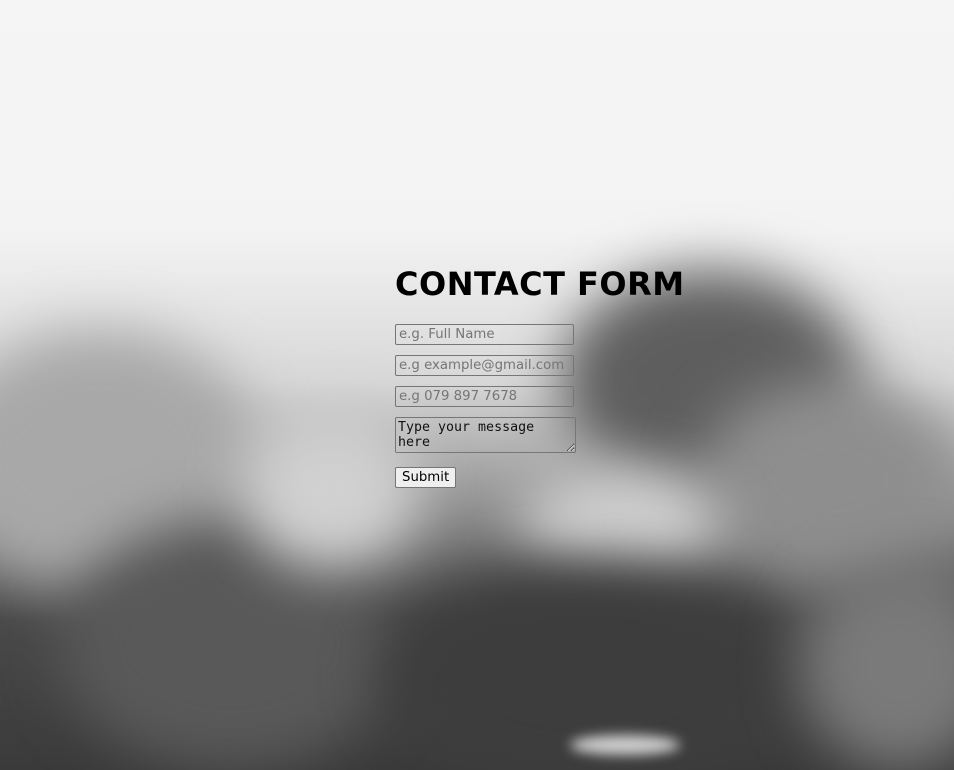  What do you see at coordinates (484, 396) in the screenshot?
I see `phone-input` at bounding box center [484, 396].